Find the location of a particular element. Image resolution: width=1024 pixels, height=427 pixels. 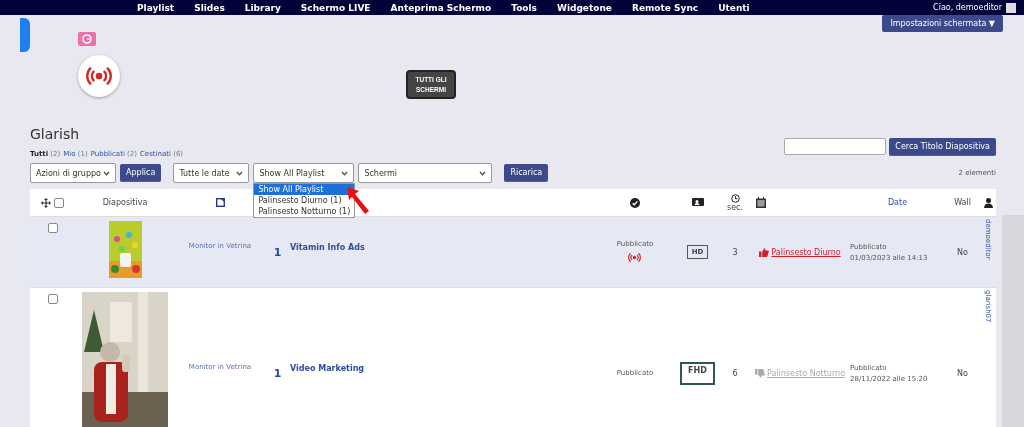

user-greeting: Ciao, demoeditor is located at coordinates (967, 7).